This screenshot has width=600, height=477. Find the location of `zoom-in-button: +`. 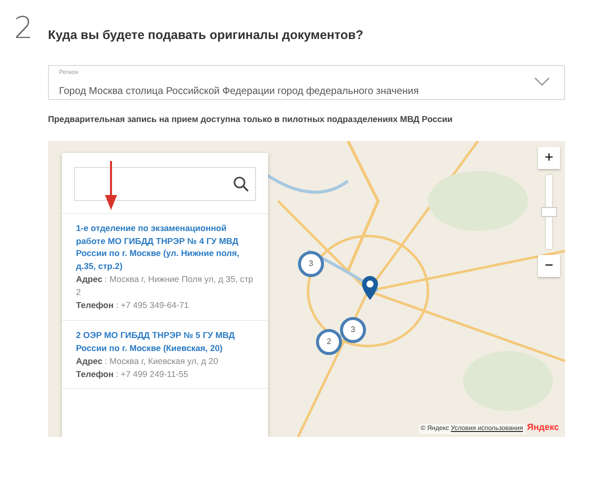

zoom-in-button: + is located at coordinates (549, 157).